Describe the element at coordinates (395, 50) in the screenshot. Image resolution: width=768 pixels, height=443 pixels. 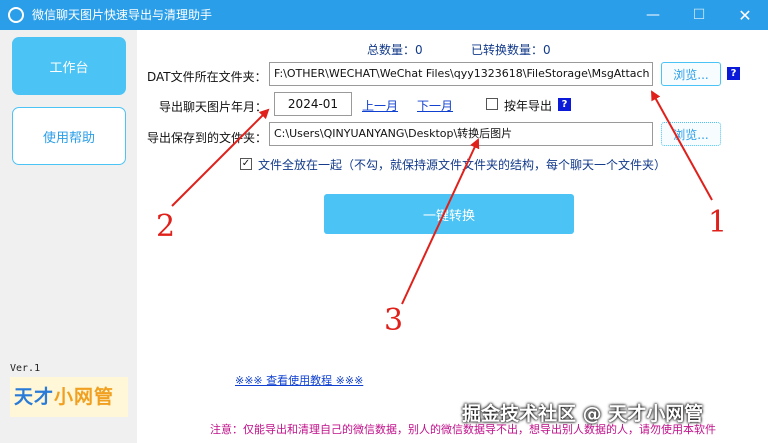
I see `total-count: 总数量：0` at that location.